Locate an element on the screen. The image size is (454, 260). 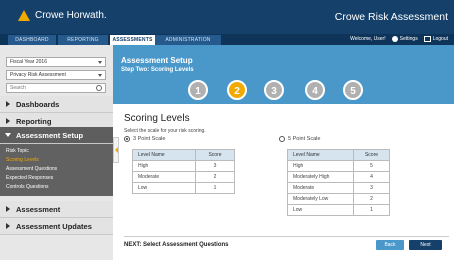
assessment-type-select: Privacy Risk Assessment is located at coordinates (56, 75).